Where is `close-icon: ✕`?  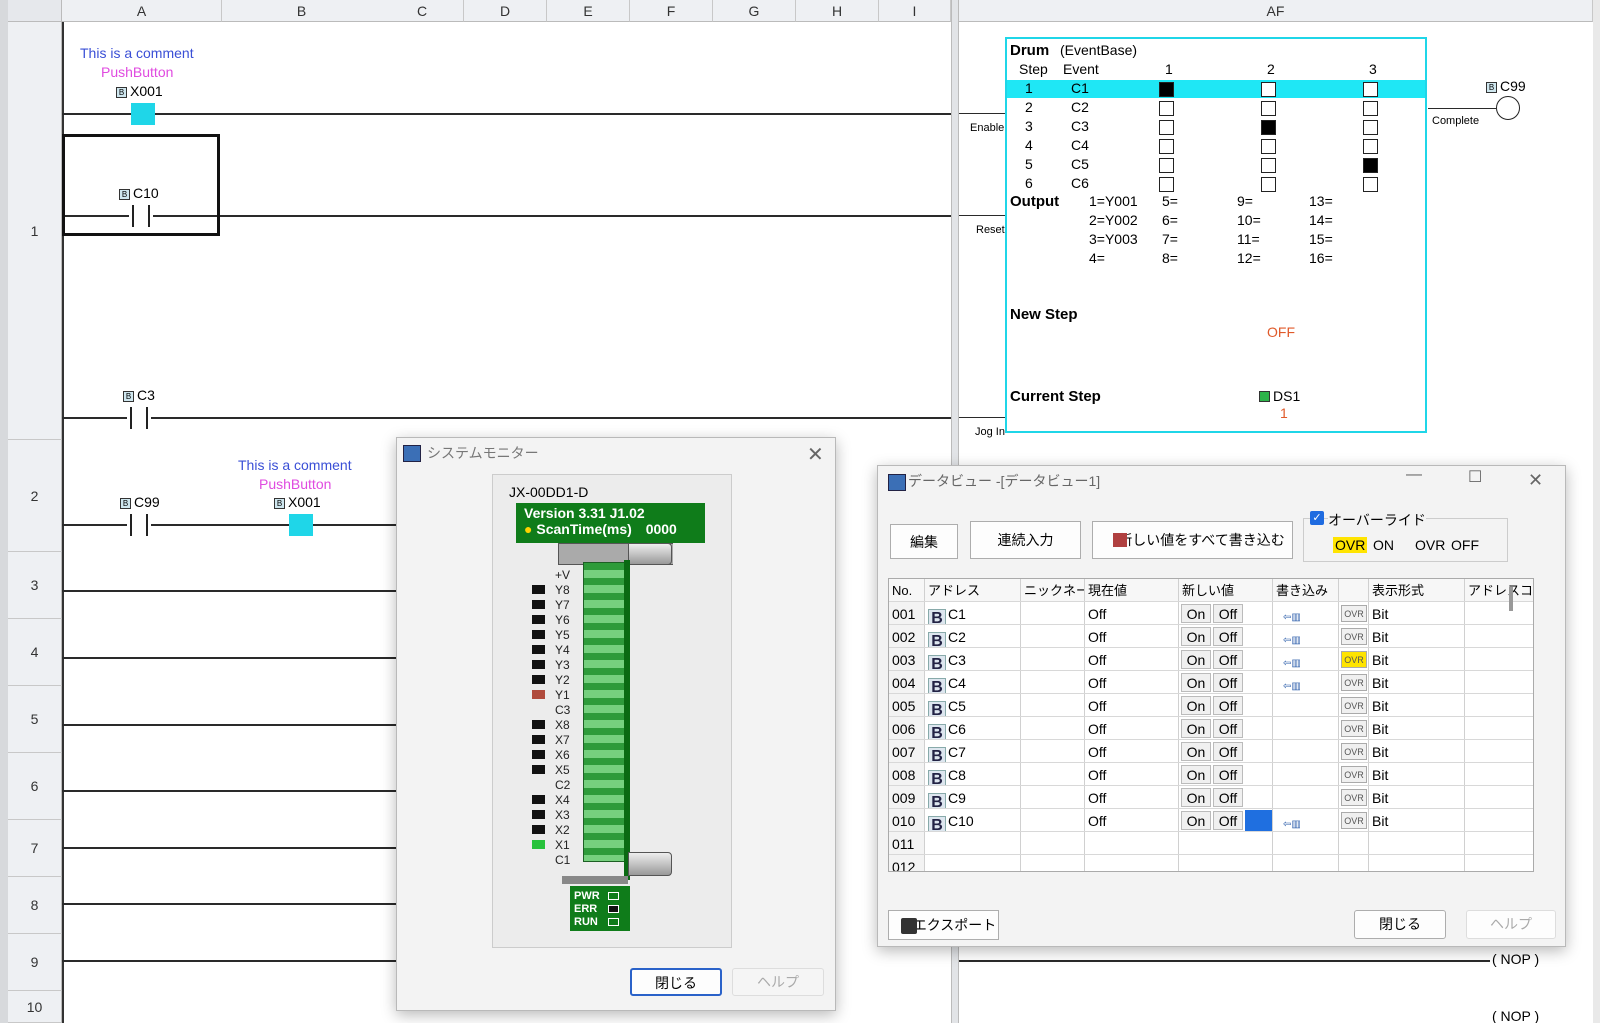 close-icon: ✕ is located at coordinates (1535, 480).